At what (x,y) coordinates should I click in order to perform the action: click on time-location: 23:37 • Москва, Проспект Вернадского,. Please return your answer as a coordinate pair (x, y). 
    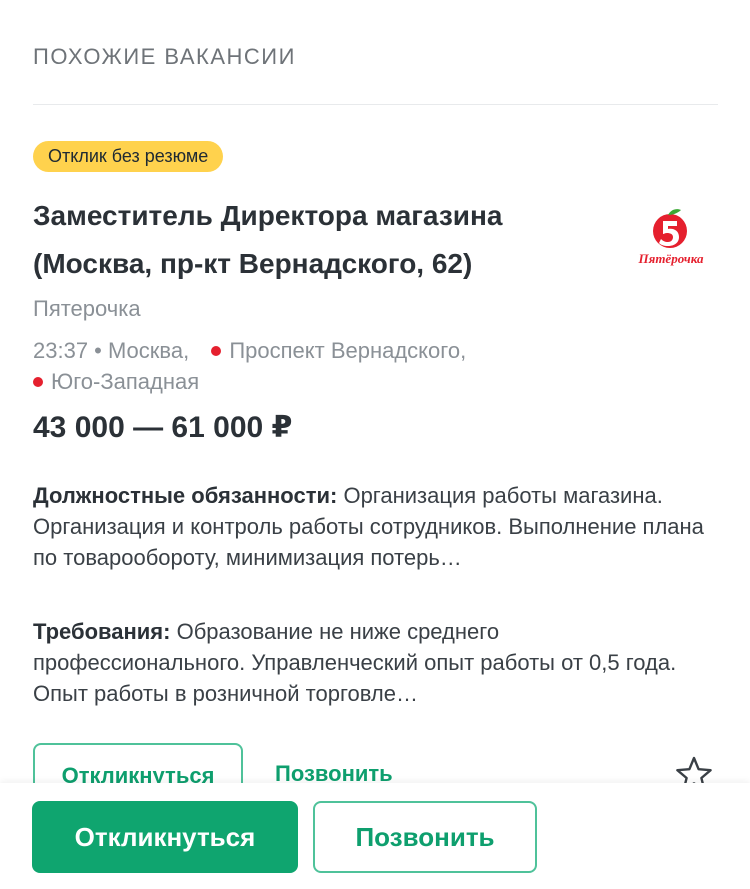
    Looking at the image, I should click on (249, 351).